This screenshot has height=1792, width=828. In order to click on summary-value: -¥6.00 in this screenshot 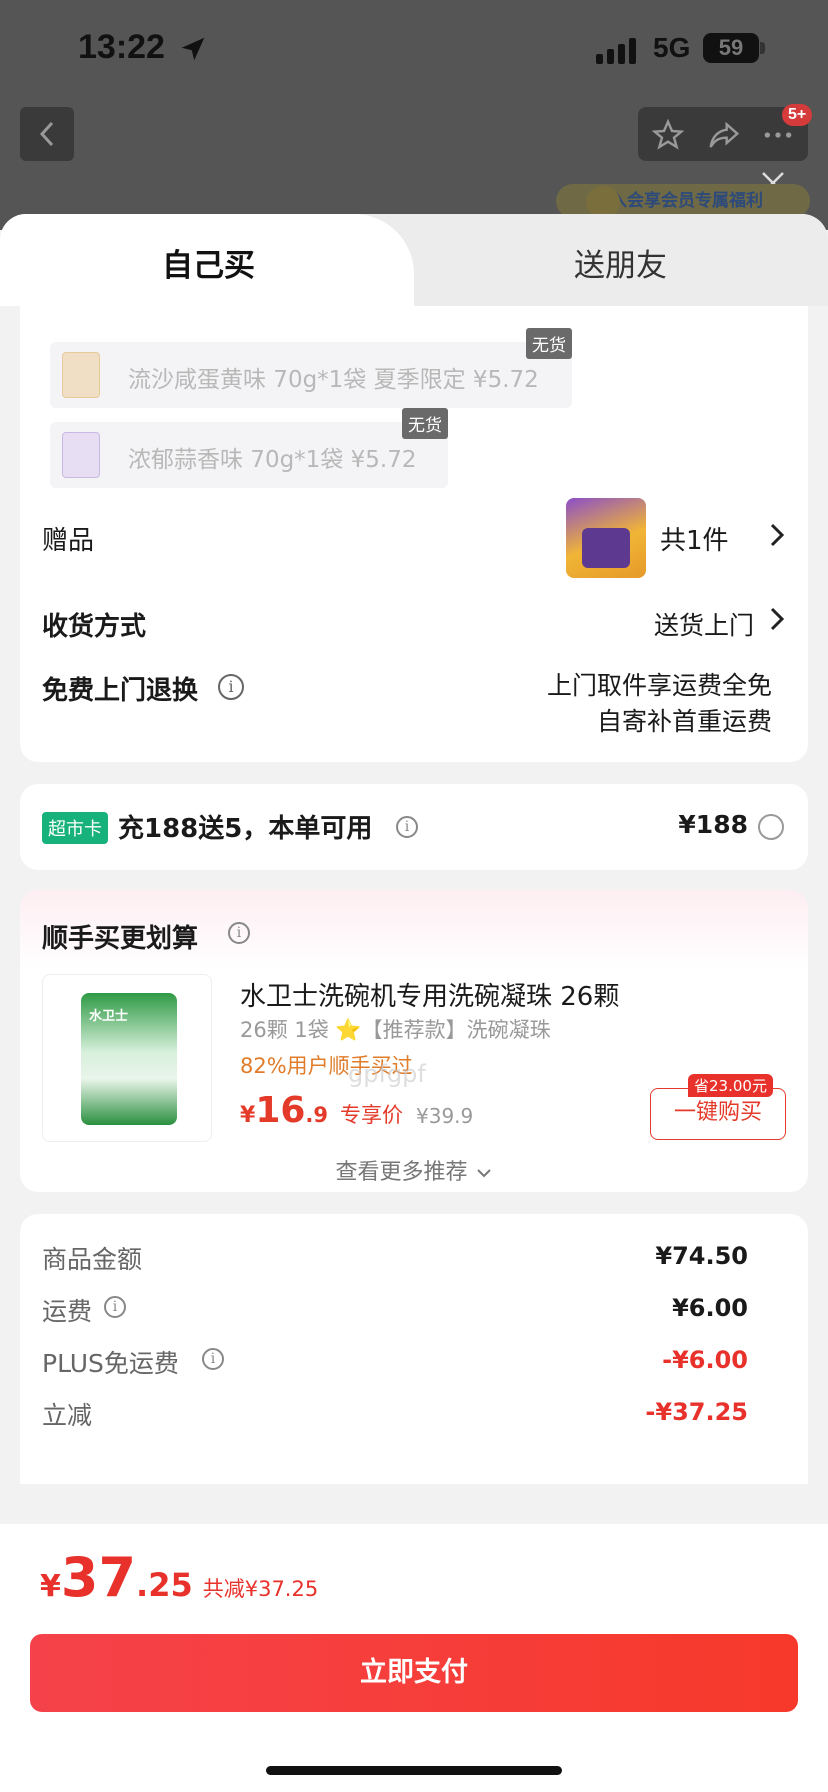, I will do `click(705, 1360)`.